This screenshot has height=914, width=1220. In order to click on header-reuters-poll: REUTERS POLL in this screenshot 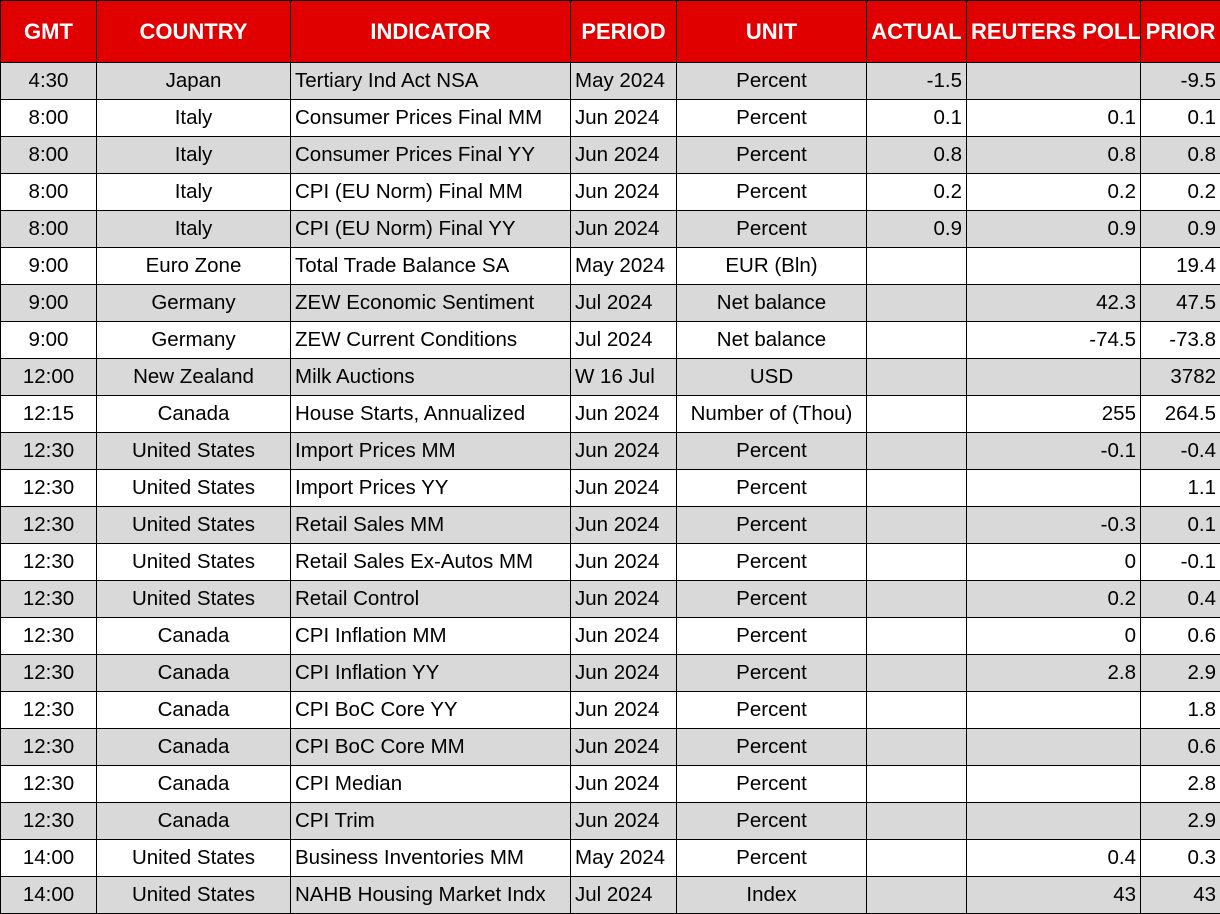, I will do `click(1054, 32)`.